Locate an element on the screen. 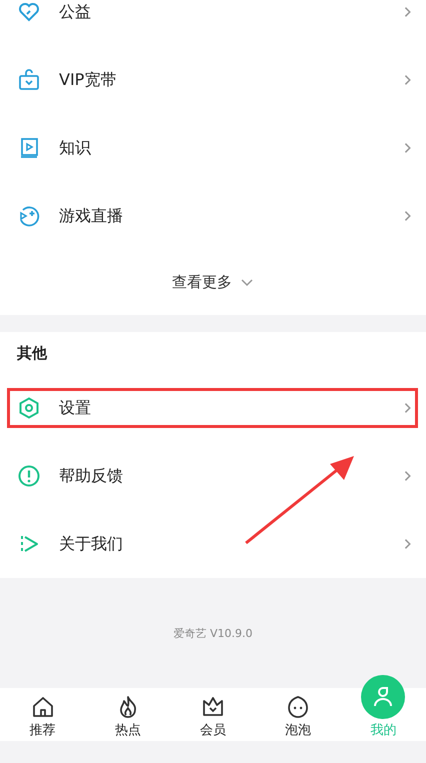 The height and width of the screenshot is (763, 426). see-more-button: 查看更多 is located at coordinates (213, 282).